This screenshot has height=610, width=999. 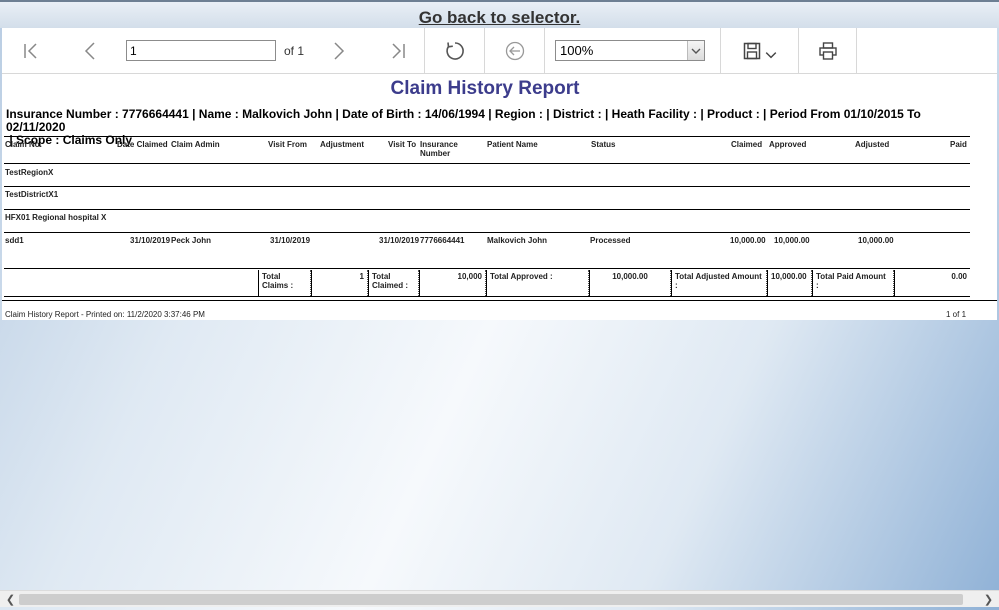 What do you see at coordinates (399, 240) in the screenshot?
I see `row-visit-to: 31/10/2019` at bounding box center [399, 240].